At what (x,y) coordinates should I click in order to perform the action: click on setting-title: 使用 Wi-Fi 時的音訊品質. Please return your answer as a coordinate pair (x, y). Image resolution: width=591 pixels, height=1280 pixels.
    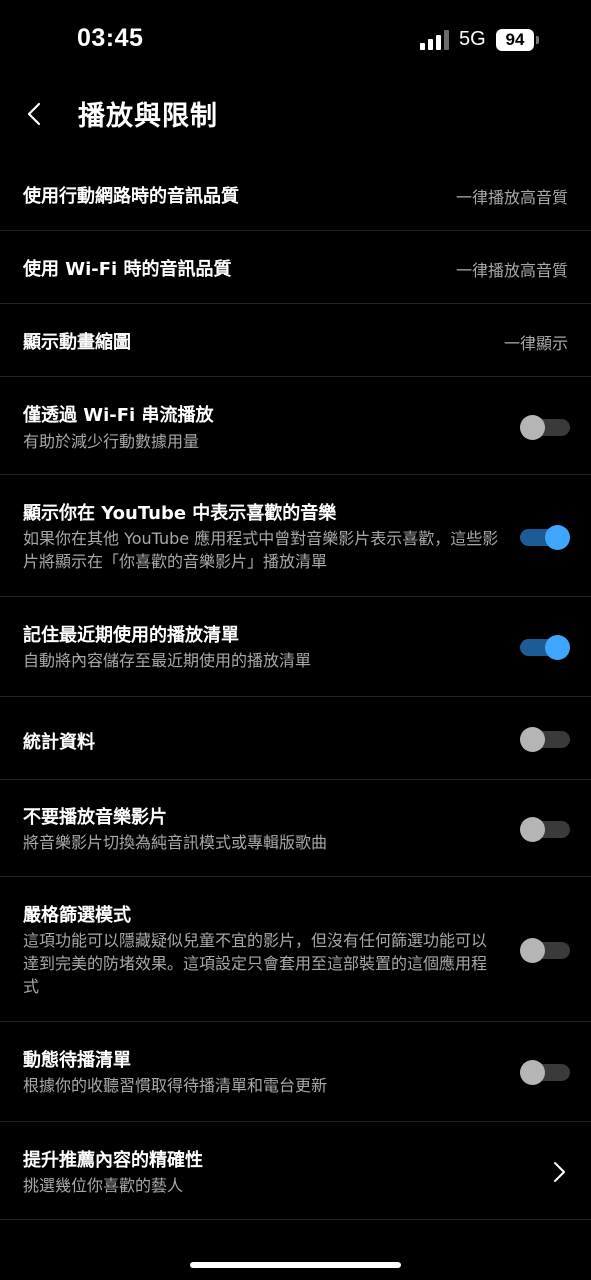
    Looking at the image, I should click on (127, 269).